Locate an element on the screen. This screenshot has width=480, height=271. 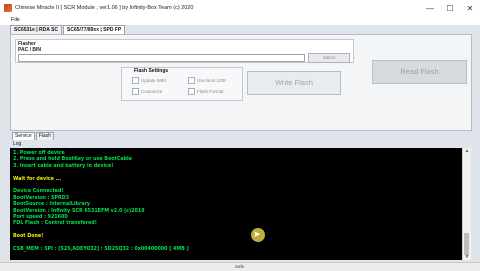
menu-bar: File is located at coordinates (240, 20).